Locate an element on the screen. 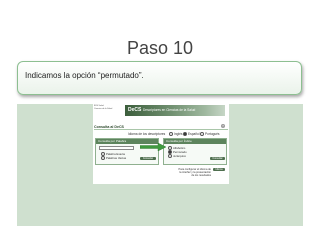 The height and width of the screenshot is (240, 320). language-option-espanol: Español is located at coordinates (191, 134).